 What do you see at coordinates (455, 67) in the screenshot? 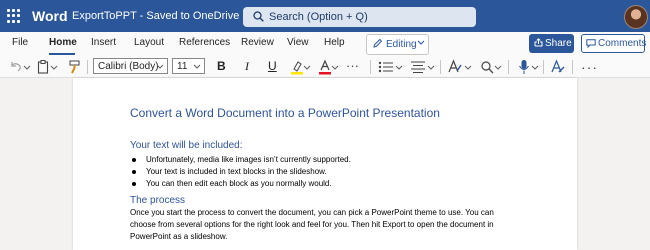
I see `styles-icon` at bounding box center [455, 67].